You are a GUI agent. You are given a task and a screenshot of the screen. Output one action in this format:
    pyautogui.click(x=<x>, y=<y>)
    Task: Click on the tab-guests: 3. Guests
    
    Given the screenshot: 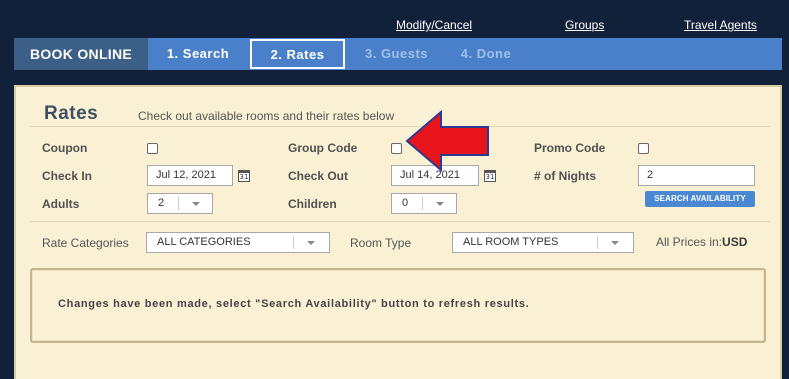 What is the action you would take?
    pyautogui.click(x=396, y=53)
    